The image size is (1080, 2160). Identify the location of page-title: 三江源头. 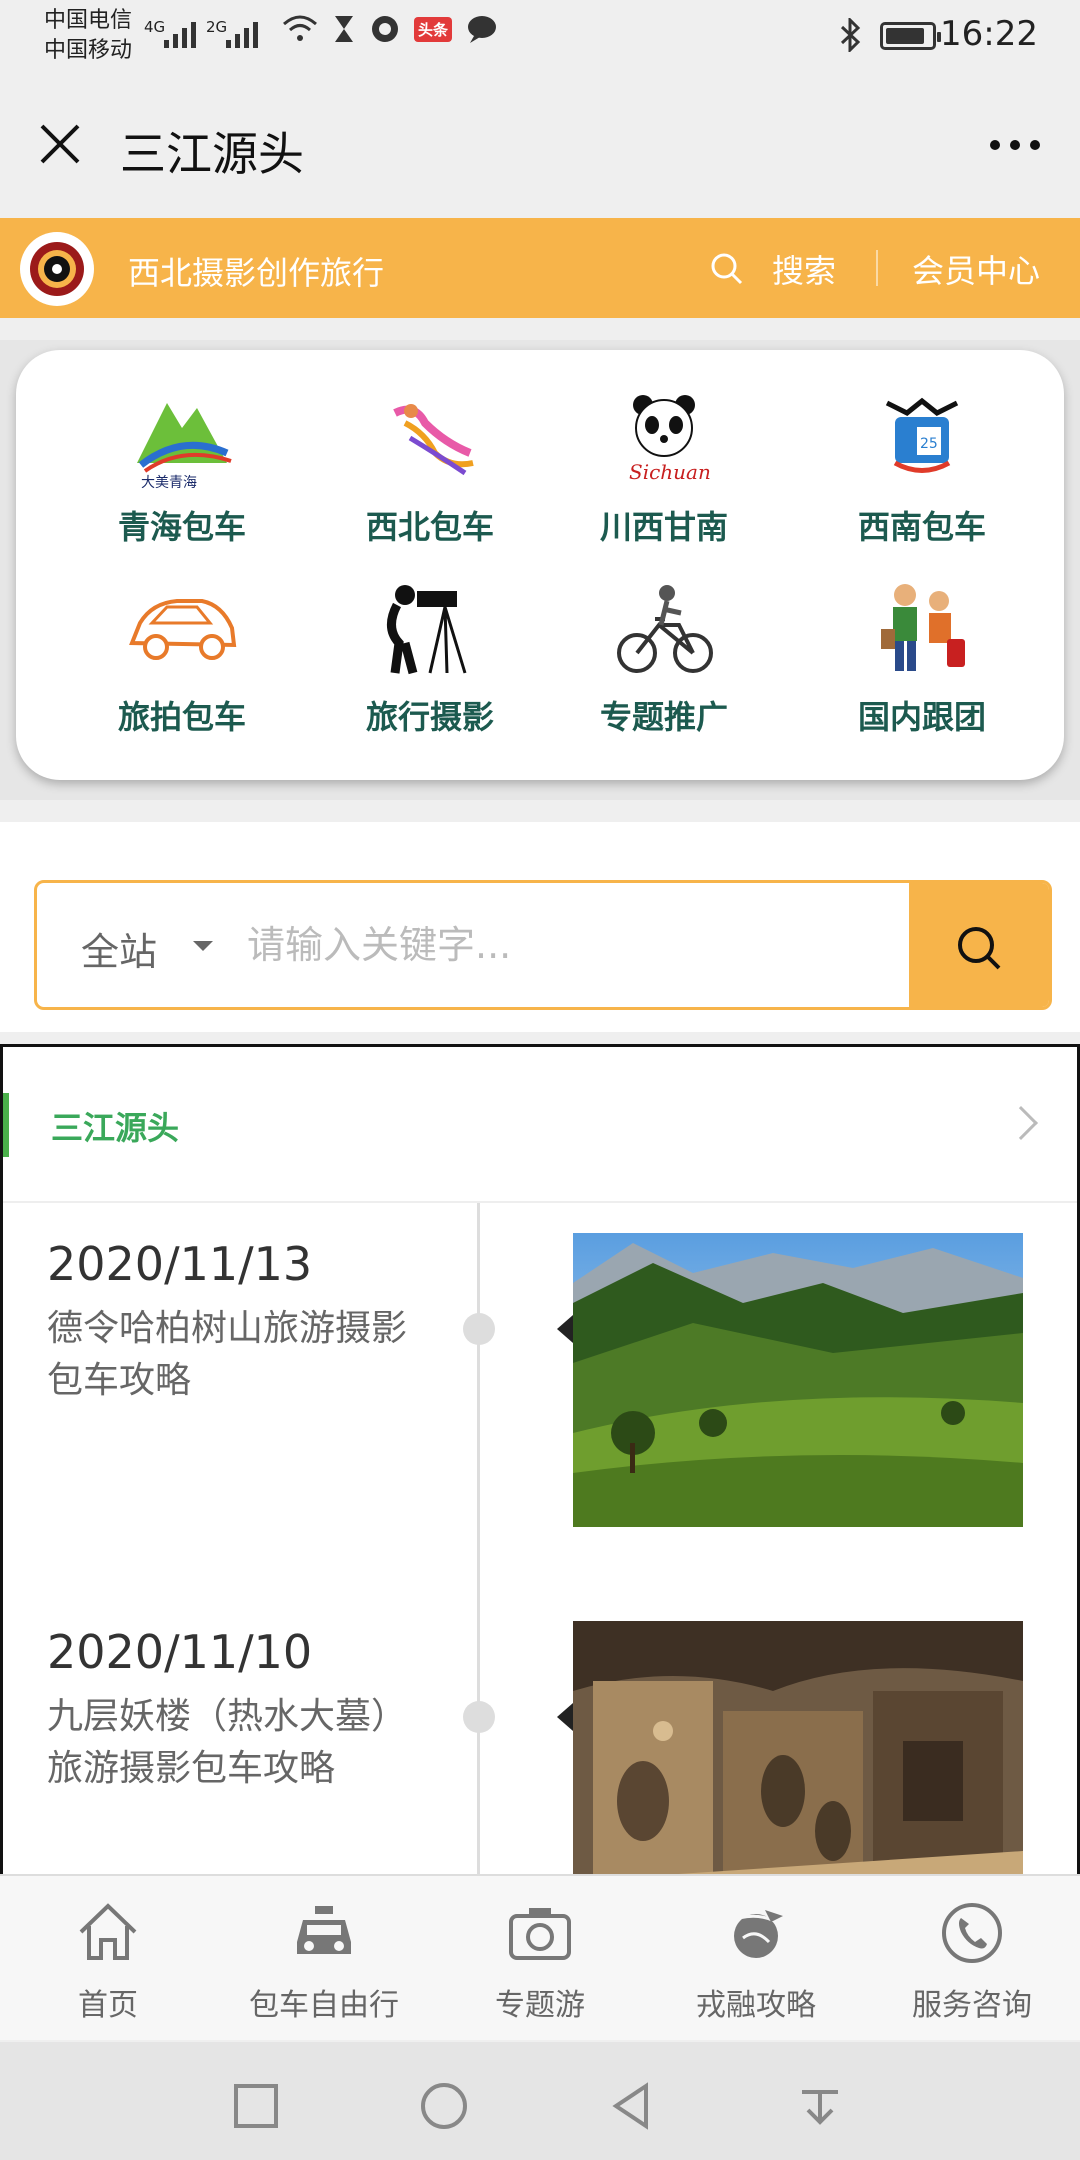
(212, 154).